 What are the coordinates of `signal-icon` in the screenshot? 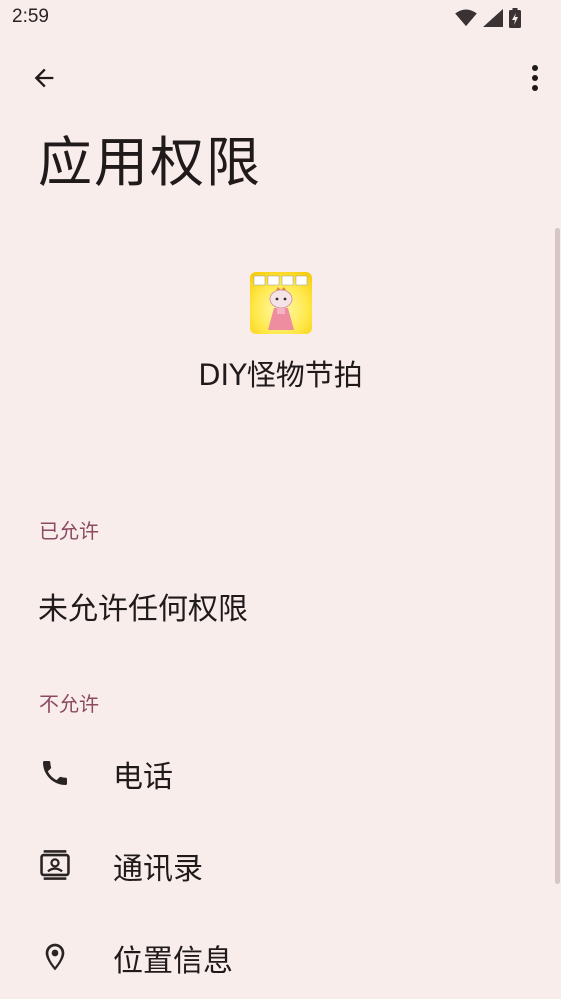 It's located at (493, 18).